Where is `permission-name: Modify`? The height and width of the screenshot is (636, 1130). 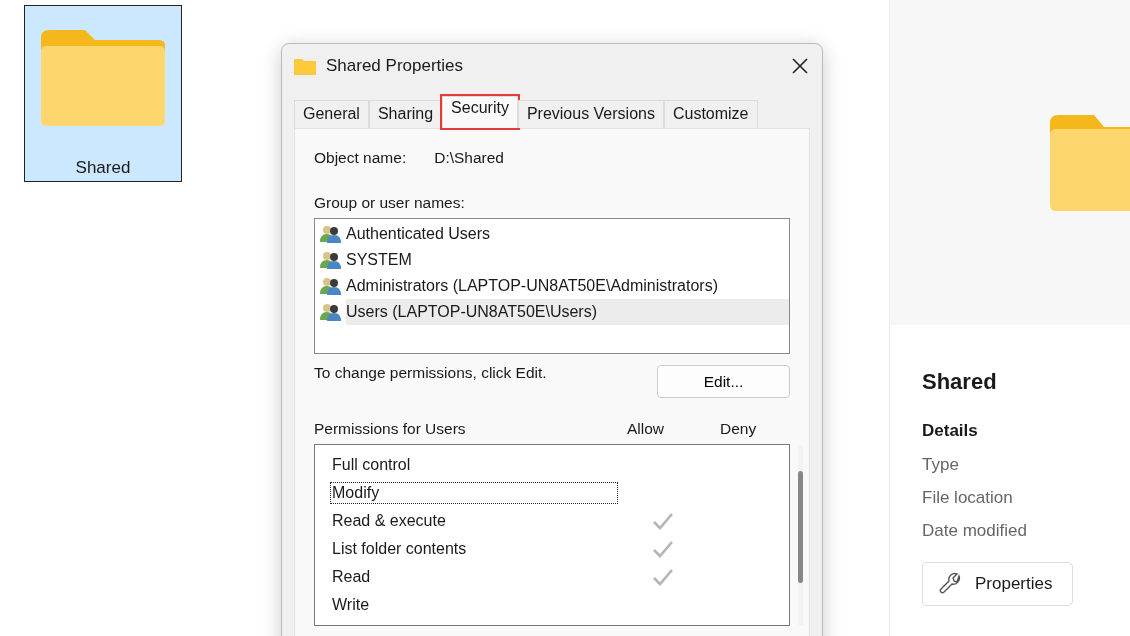 permission-name: Modify is located at coordinates (474, 493).